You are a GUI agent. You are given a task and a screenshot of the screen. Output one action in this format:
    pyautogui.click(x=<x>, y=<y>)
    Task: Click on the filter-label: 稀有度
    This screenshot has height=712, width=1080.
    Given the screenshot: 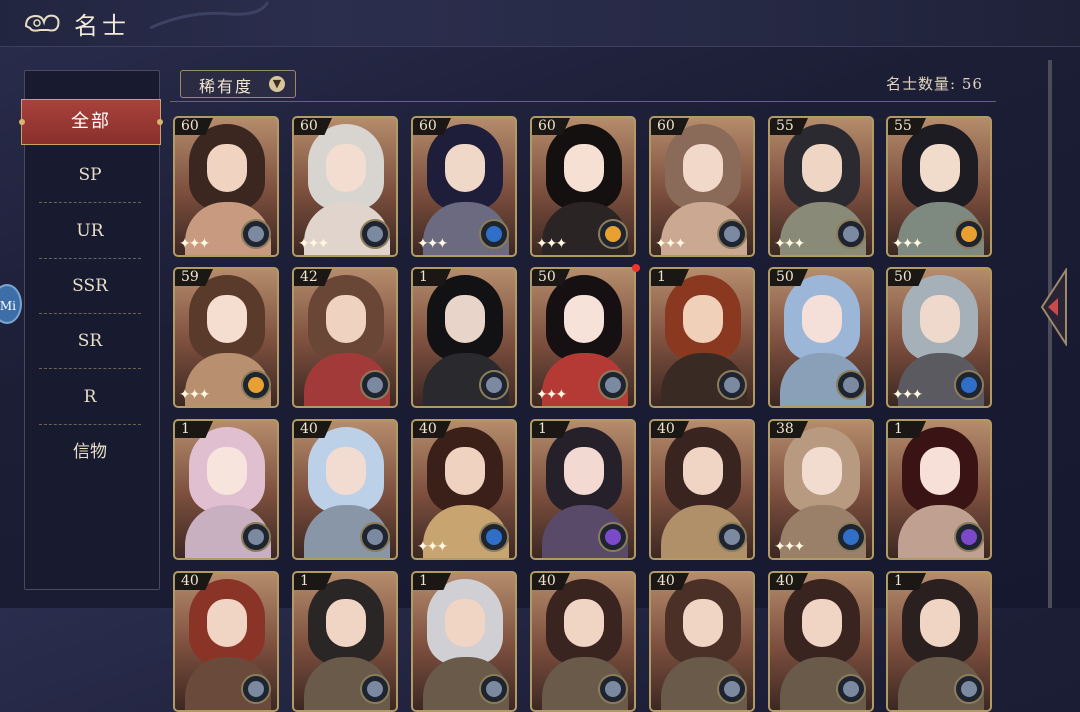 What is the action you would take?
    pyautogui.click(x=226, y=86)
    